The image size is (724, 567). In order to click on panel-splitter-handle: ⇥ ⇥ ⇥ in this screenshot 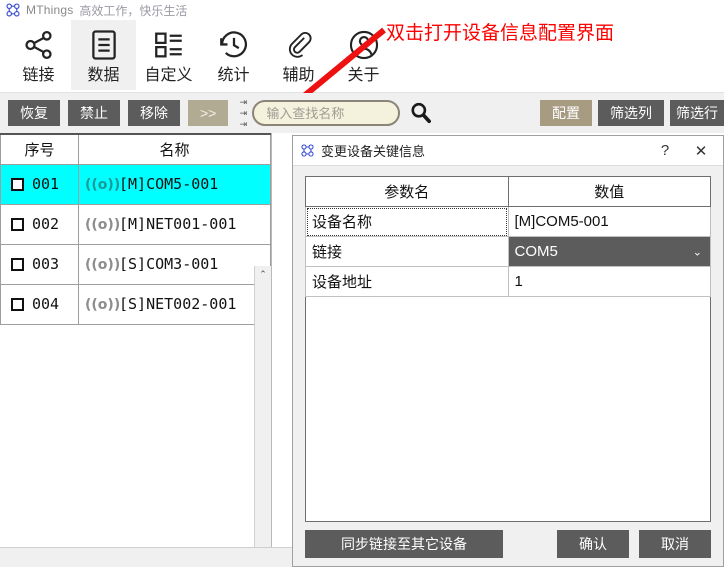, I will do `click(243, 113)`.